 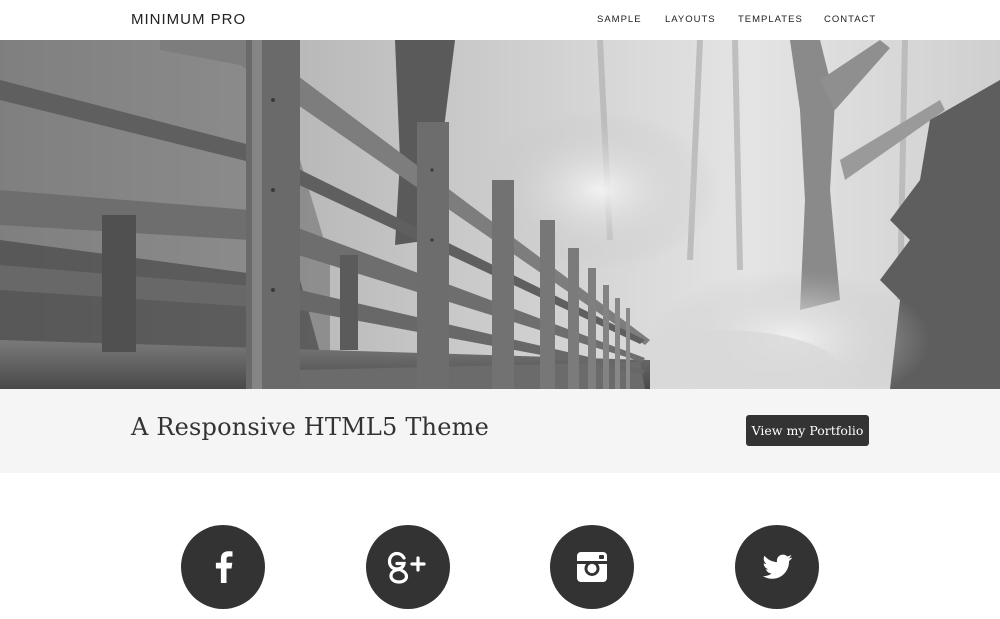 I want to click on nav-item-contact: CONTACT, so click(x=850, y=19).